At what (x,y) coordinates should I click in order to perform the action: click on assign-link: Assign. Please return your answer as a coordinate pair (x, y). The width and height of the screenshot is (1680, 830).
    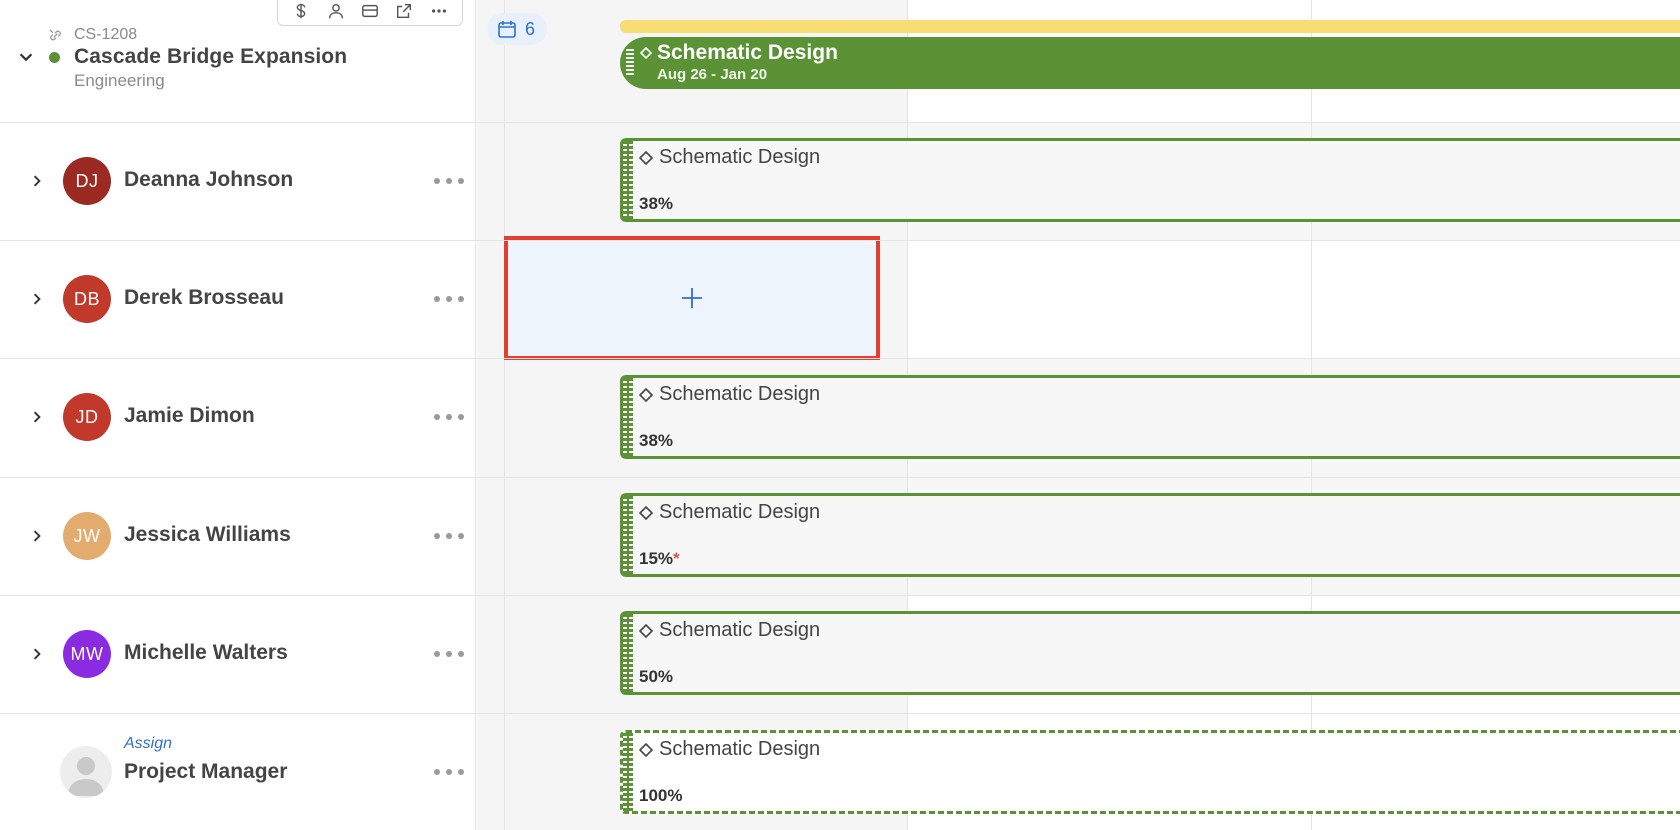
    Looking at the image, I should click on (148, 744).